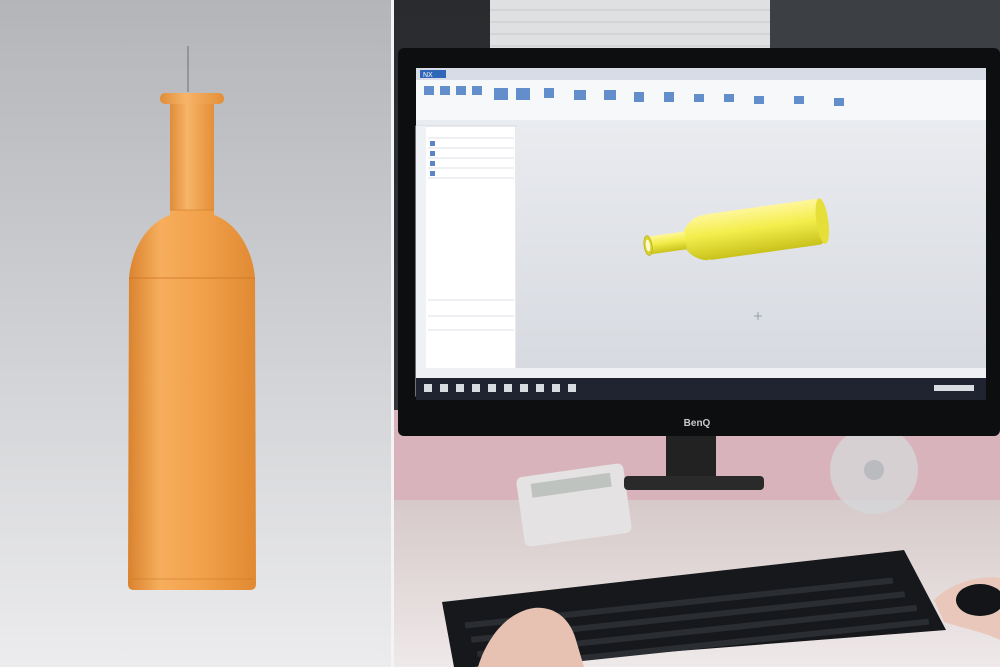  Describe the element at coordinates (466, 261) in the screenshot. I see `part-navigator` at that location.